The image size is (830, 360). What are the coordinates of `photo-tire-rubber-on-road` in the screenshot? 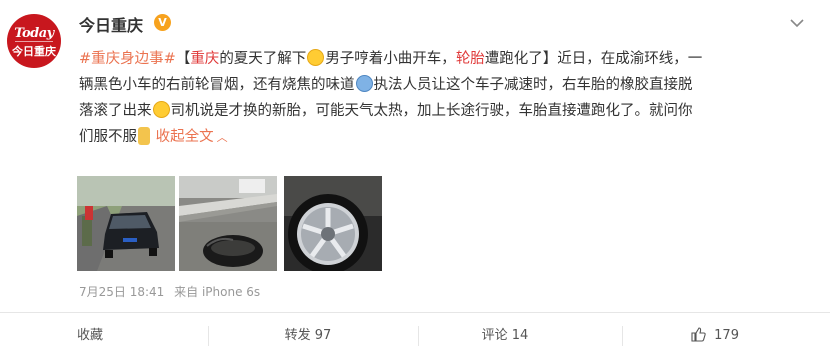 It's located at (228, 223).